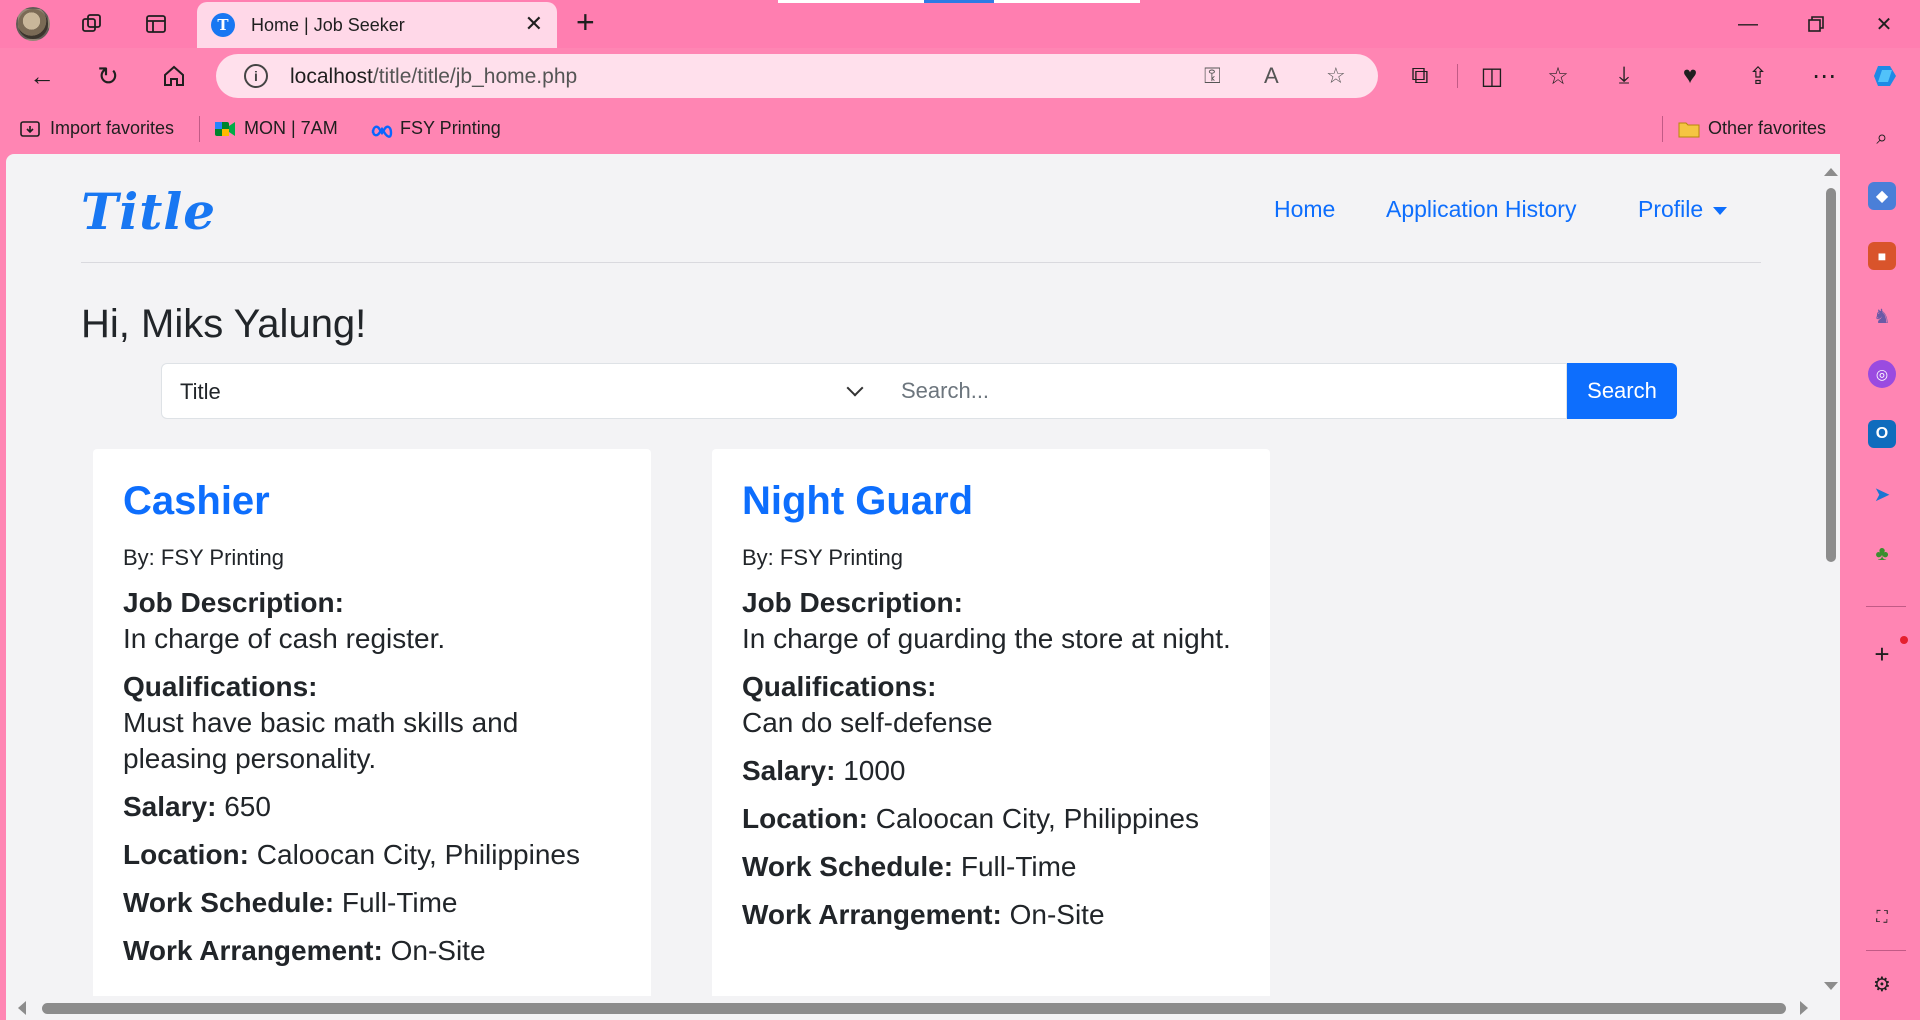 The image size is (1920, 1020). I want to click on nav-home: Home, so click(1304, 209).